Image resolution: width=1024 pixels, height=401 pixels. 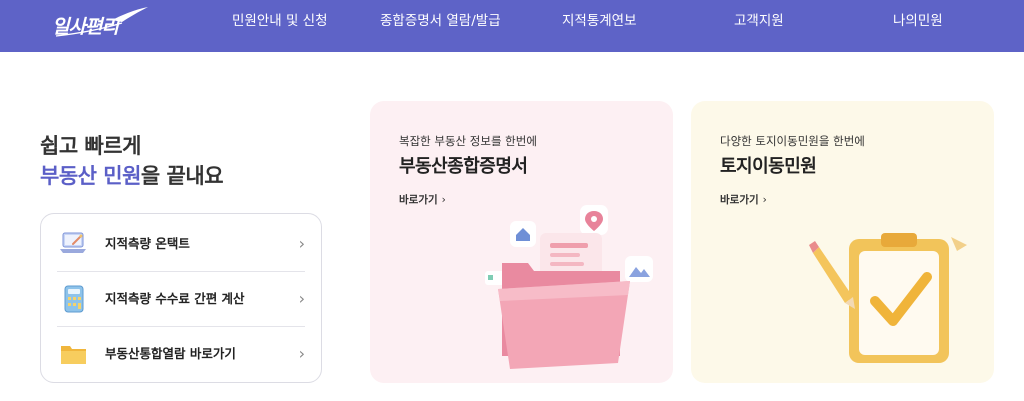 I want to click on quick-menu-item-survey-ontact: 지적측량 온택트 ›, so click(x=181, y=244).